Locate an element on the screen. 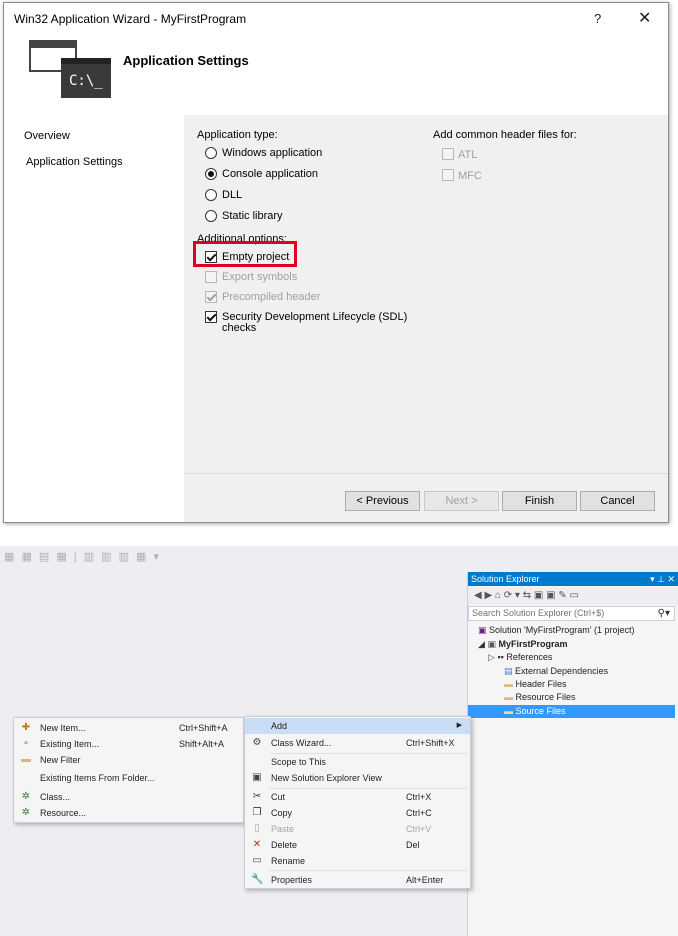  menu-item-paste-shortcut: Ctrl+V is located at coordinates (419, 829).